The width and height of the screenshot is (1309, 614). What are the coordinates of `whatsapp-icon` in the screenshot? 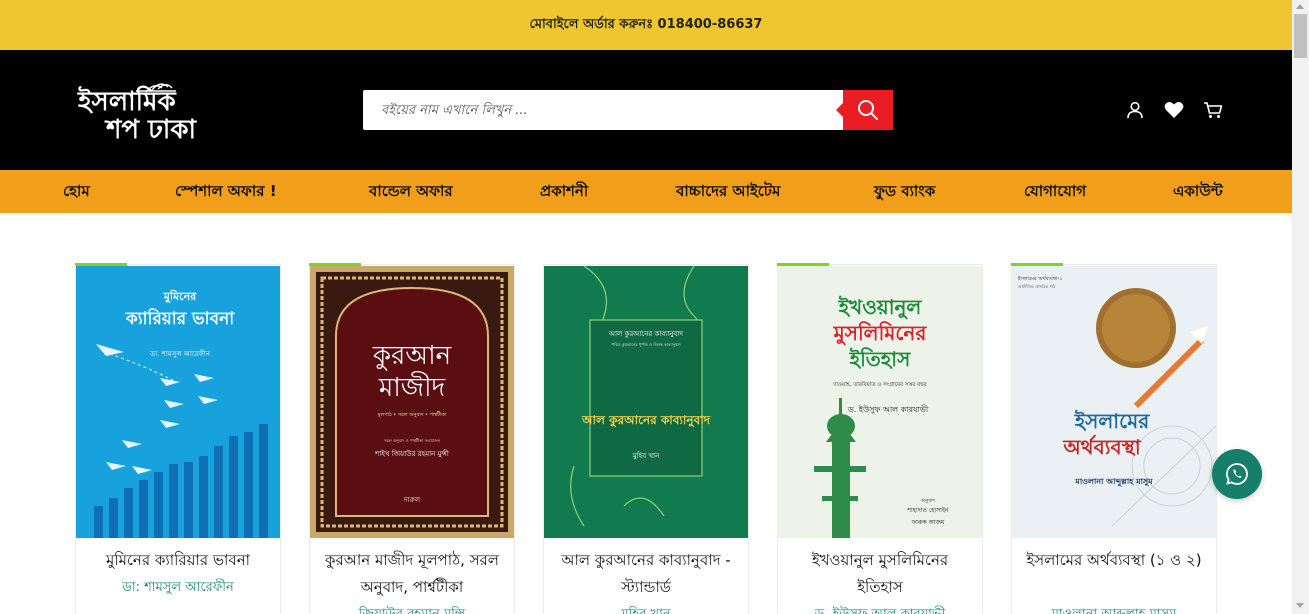 It's located at (1237, 474).